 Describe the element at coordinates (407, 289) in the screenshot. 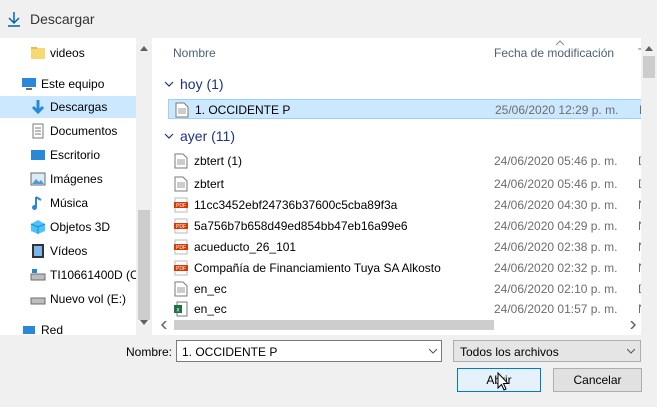

I see `file-row: en_ec 24/06/2020 02:10 p. m. D` at that location.